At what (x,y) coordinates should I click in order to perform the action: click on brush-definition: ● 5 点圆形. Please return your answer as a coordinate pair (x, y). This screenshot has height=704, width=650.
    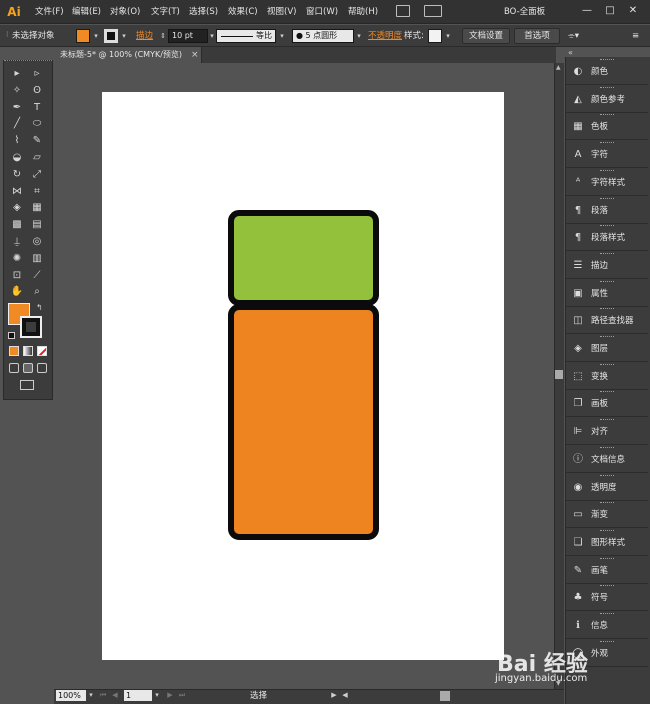
    Looking at the image, I should click on (323, 36).